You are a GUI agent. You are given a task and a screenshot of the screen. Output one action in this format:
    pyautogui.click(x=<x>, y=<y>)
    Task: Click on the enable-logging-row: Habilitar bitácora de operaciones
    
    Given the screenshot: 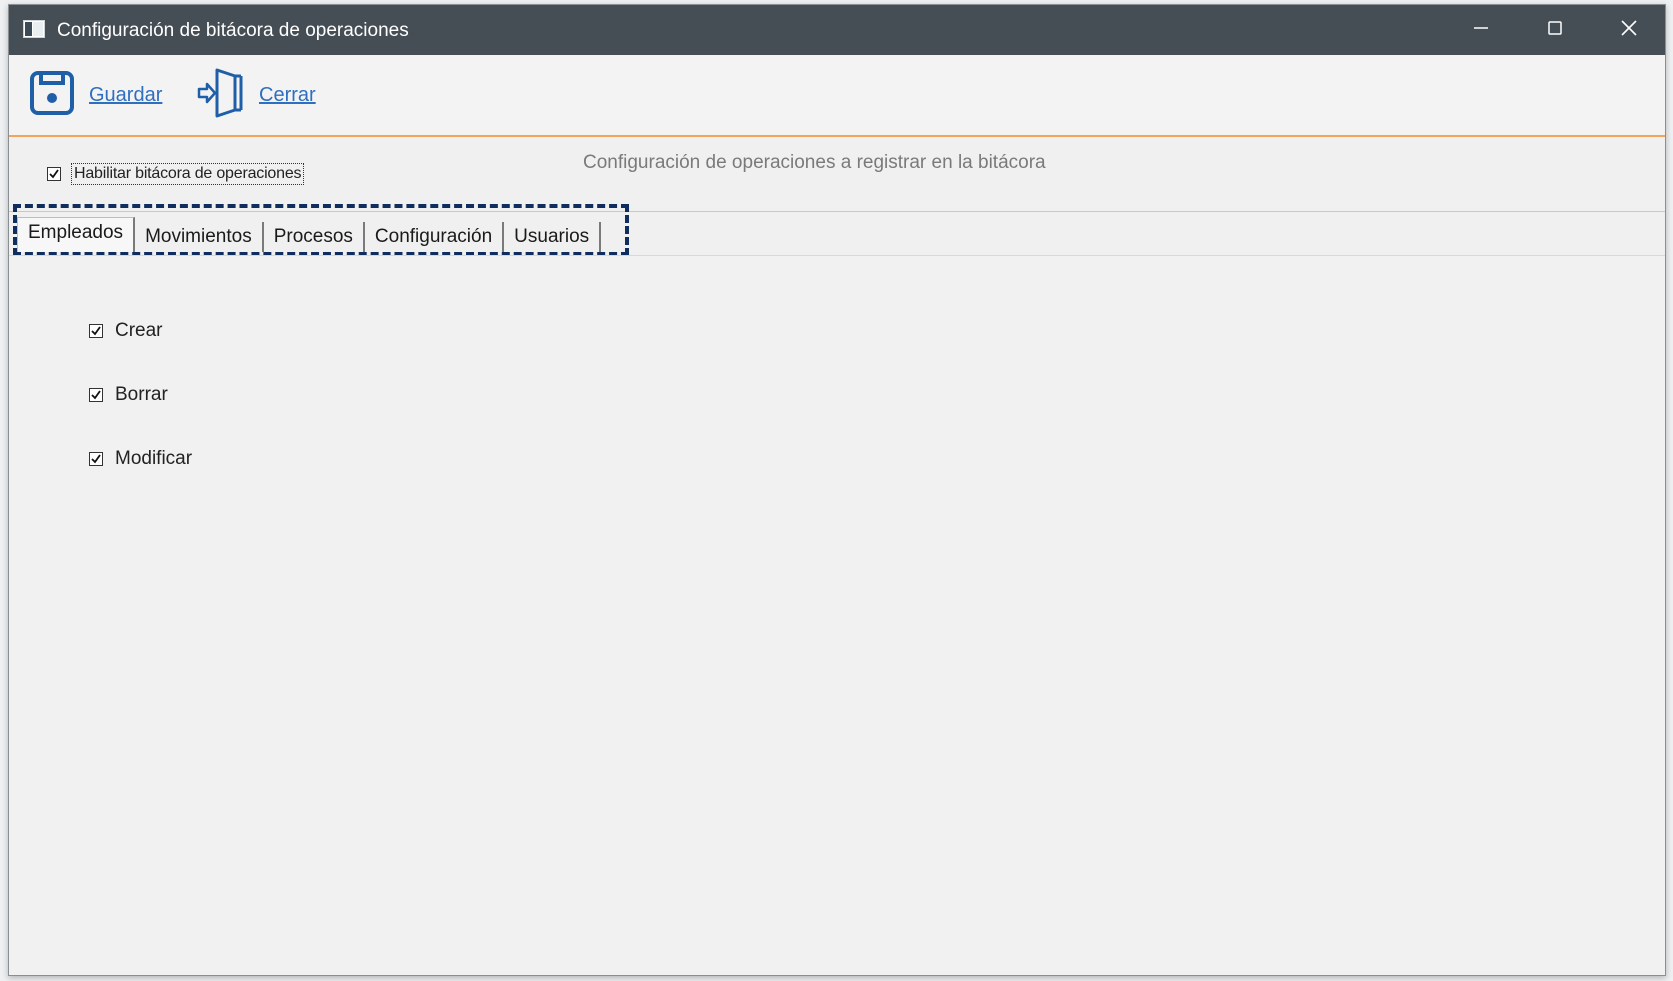 What is the action you would take?
    pyautogui.click(x=176, y=174)
    